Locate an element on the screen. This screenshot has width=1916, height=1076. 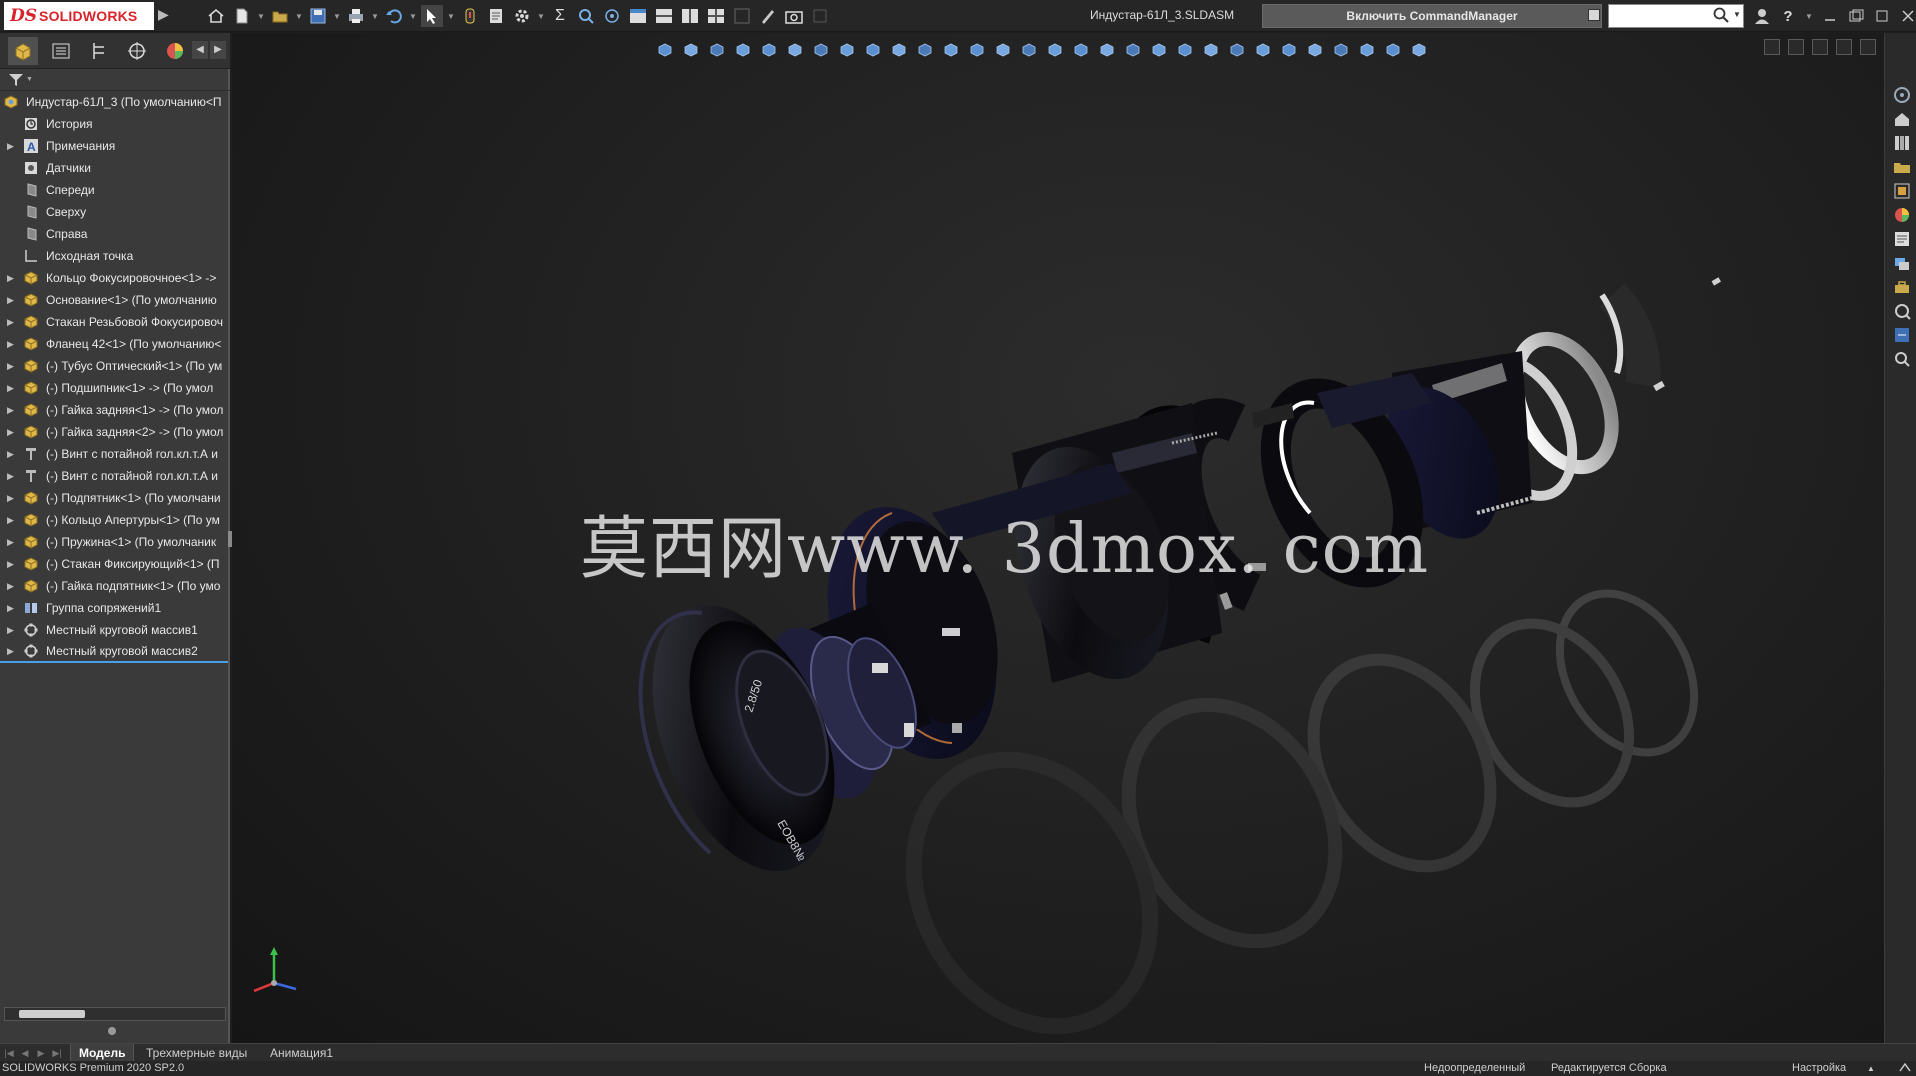
sketch-tool-icon is located at coordinates (768, 16).